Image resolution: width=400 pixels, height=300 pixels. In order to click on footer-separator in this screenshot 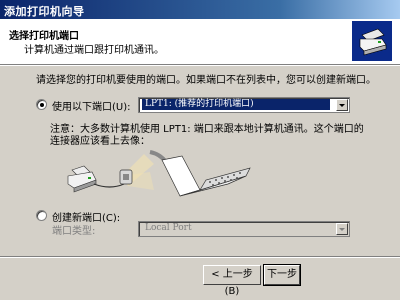, I will do `click(200, 257)`.